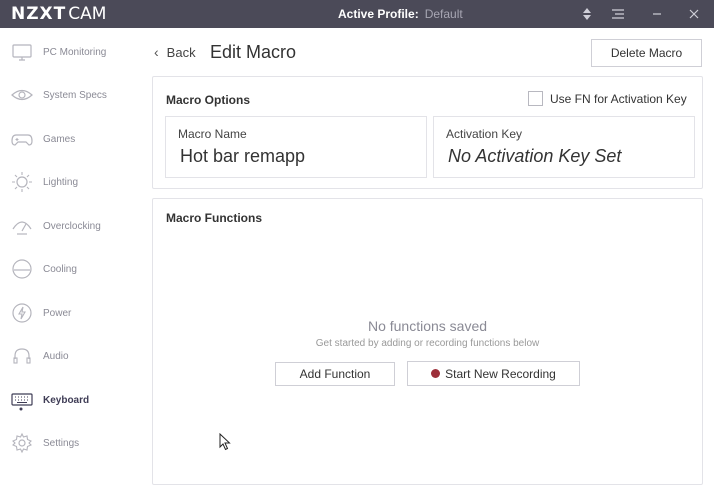  What do you see at coordinates (22, 313) in the screenshot?
I see `power-icon` at bounding box center [22, 313].